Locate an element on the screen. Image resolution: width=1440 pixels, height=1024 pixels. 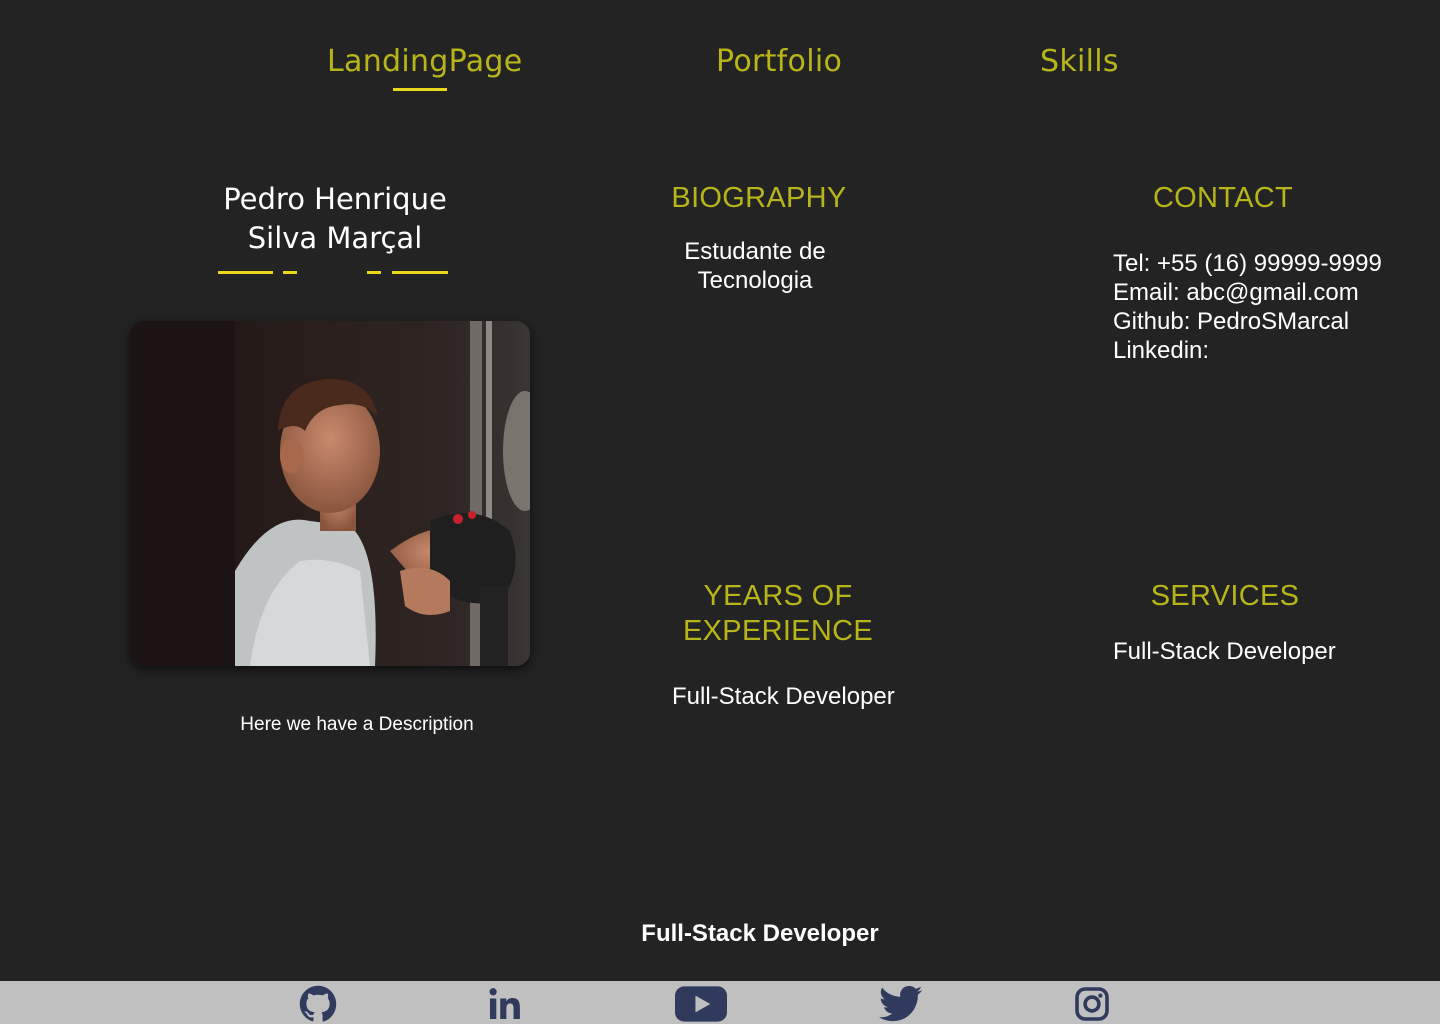
experience-text: Full-Stack Developer is located at coordinates (783, 696).